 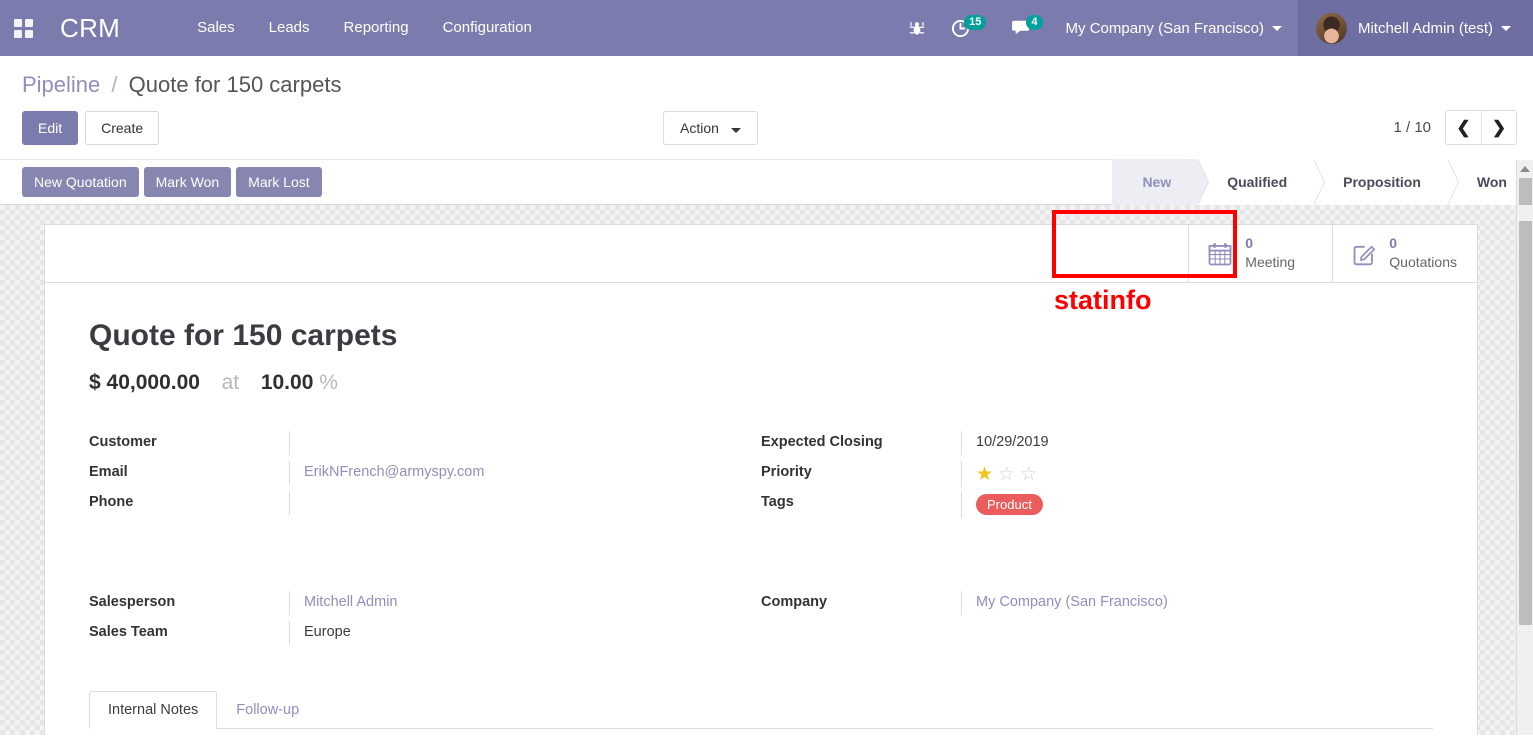 I want to click on expected-revenue-row: $ 40,000.00 at 10.00 %, so click(x=761, y=383).